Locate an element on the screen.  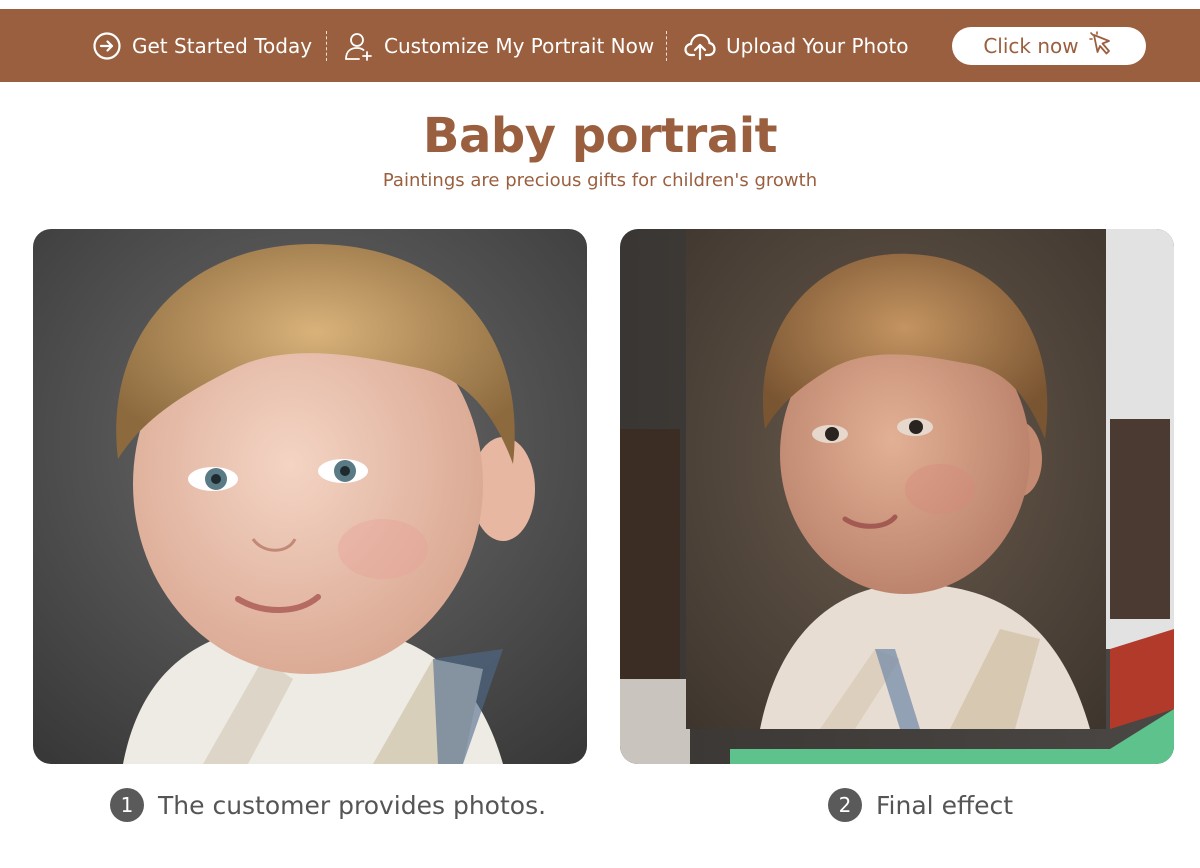
nav-customize-portrait: Customize My Portrait Now is located at coordinates (499, 45).